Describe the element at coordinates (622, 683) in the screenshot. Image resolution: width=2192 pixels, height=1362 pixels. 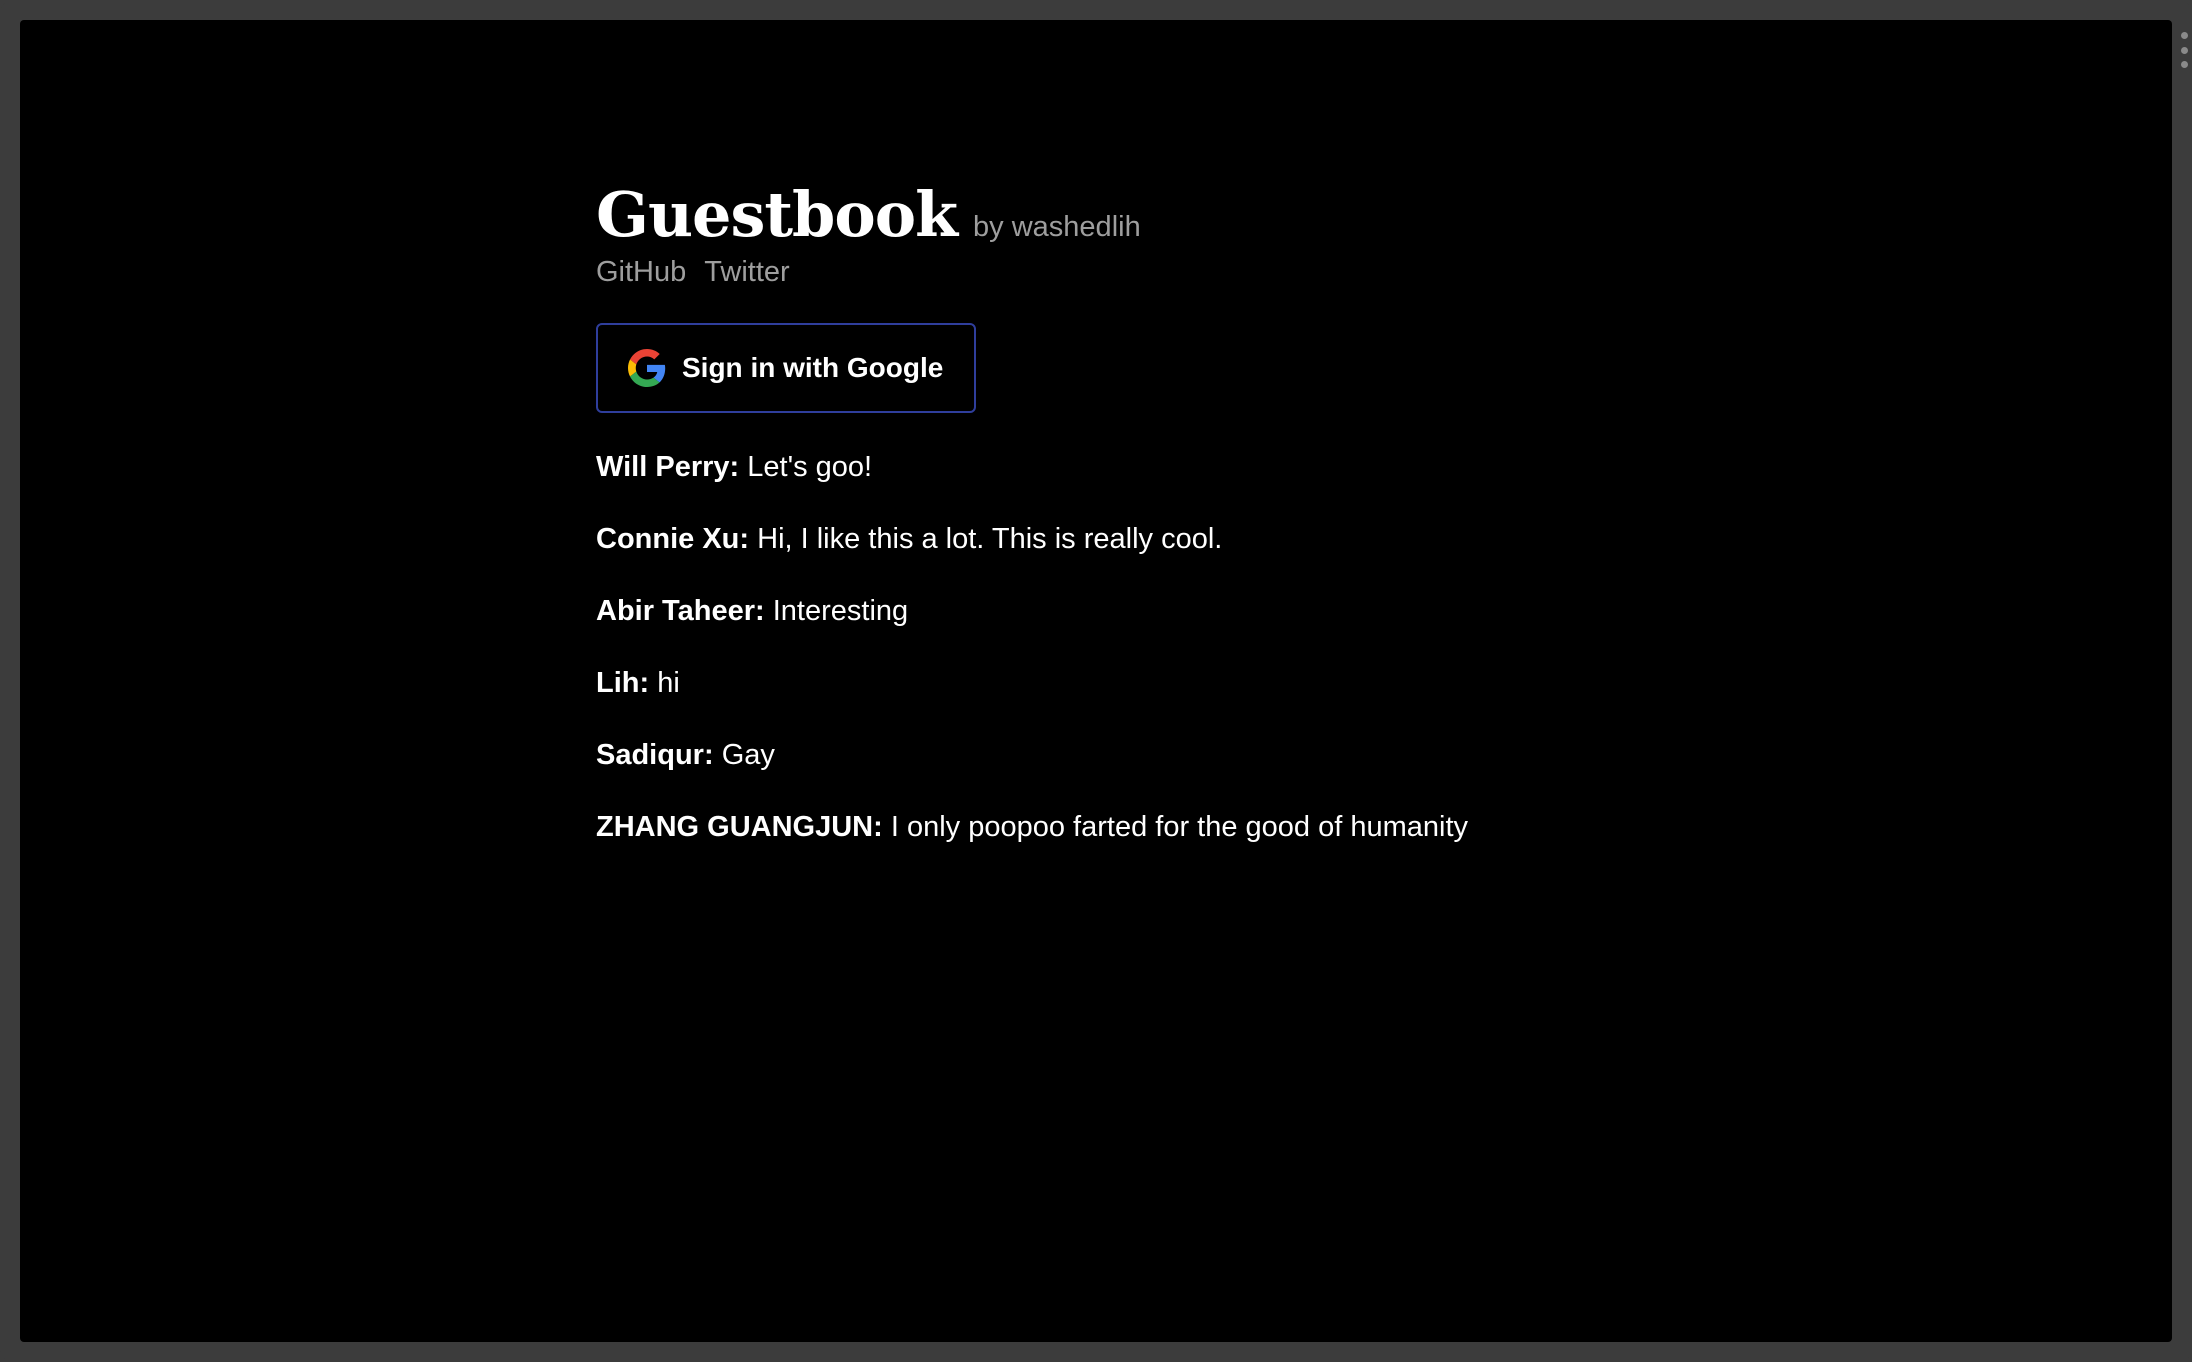
I see `entry-author: Lih` at that location.